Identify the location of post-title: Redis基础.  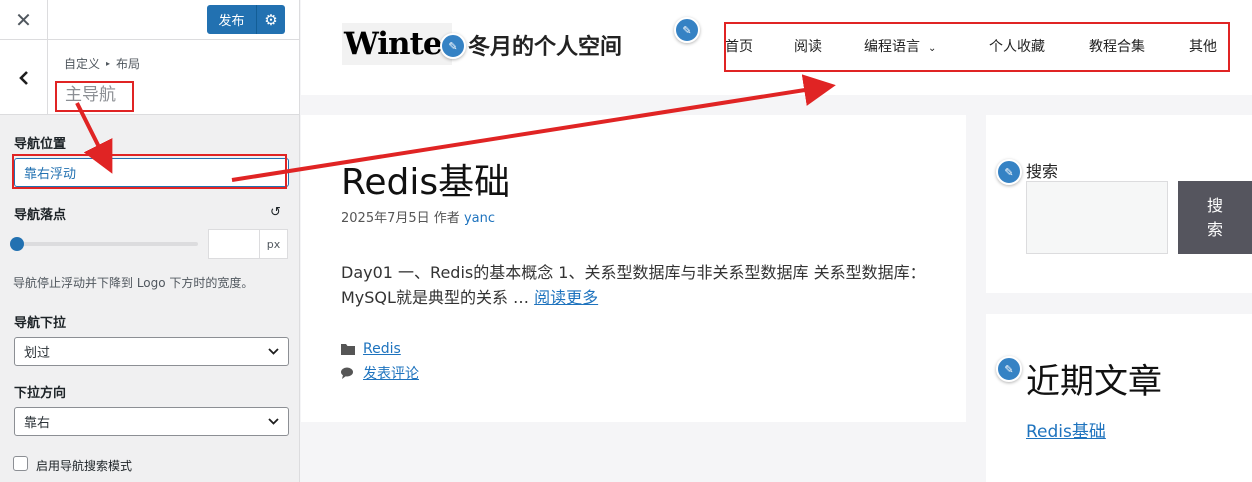
(425, 179).